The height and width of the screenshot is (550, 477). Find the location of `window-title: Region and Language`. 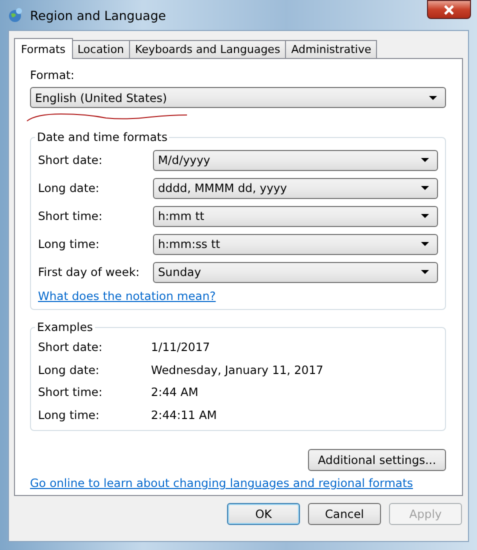

window-title: Region and Language is located at coordinates (98, 15).